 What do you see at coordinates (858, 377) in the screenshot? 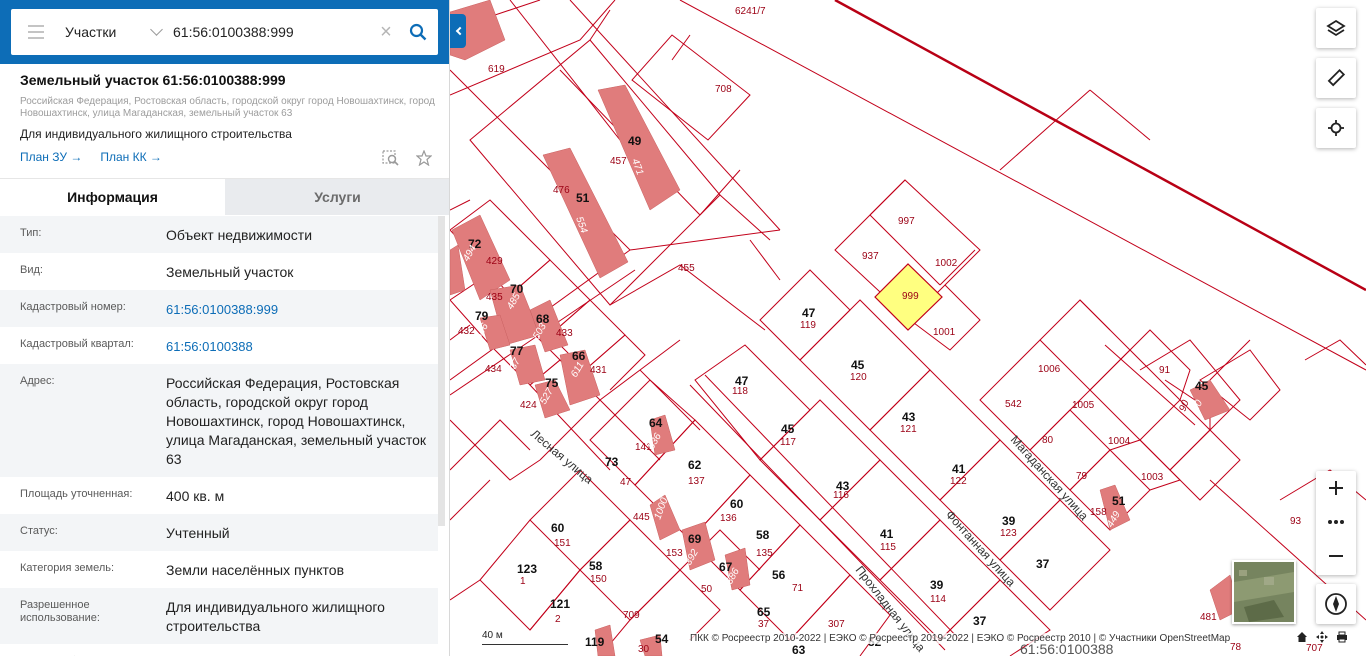
I see `svg-text: 120` at bounding box center [858, 377].